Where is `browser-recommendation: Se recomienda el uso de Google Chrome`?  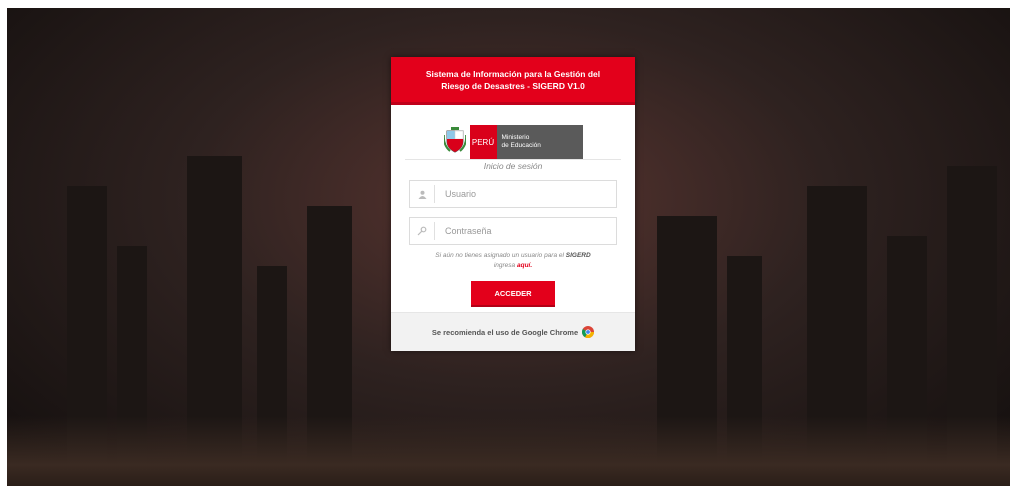 browser-recommendation: Se recomienda el uso de Google Chrome is located at coordinates (513, 331).